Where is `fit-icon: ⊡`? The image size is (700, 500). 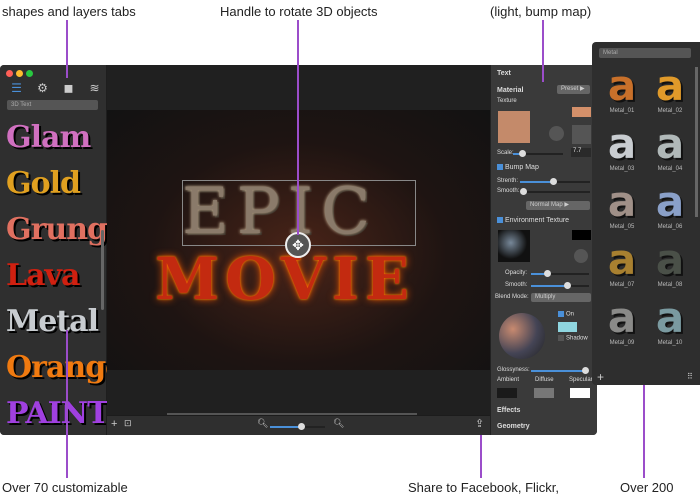 fit-icon: ⊡ is located at coordinates (128, 423).